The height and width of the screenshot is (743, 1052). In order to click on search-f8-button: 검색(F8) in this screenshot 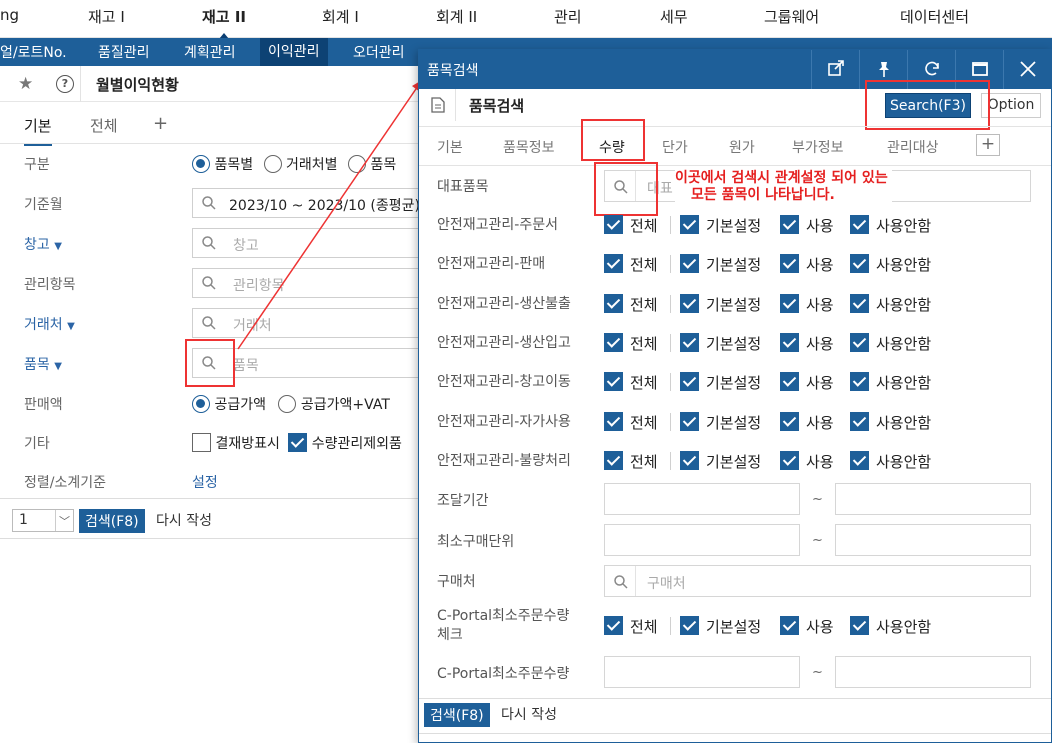, I will do `click(457, 715)`.